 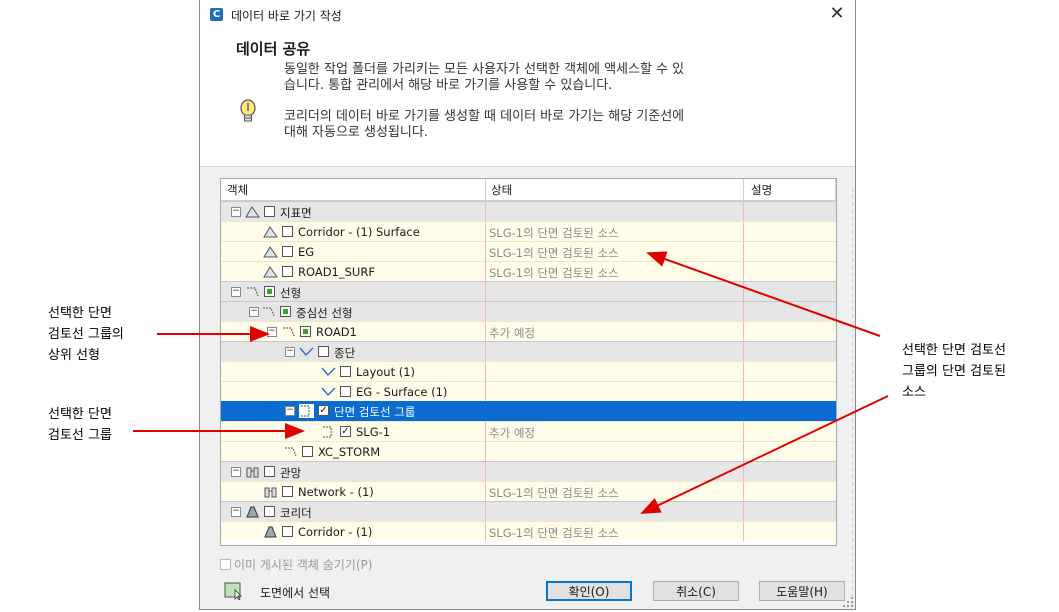 What do you see at coordinates (763, 294) in the screenshot?
I see `arrow-to-eg-status` at bounding box center [763, 294].